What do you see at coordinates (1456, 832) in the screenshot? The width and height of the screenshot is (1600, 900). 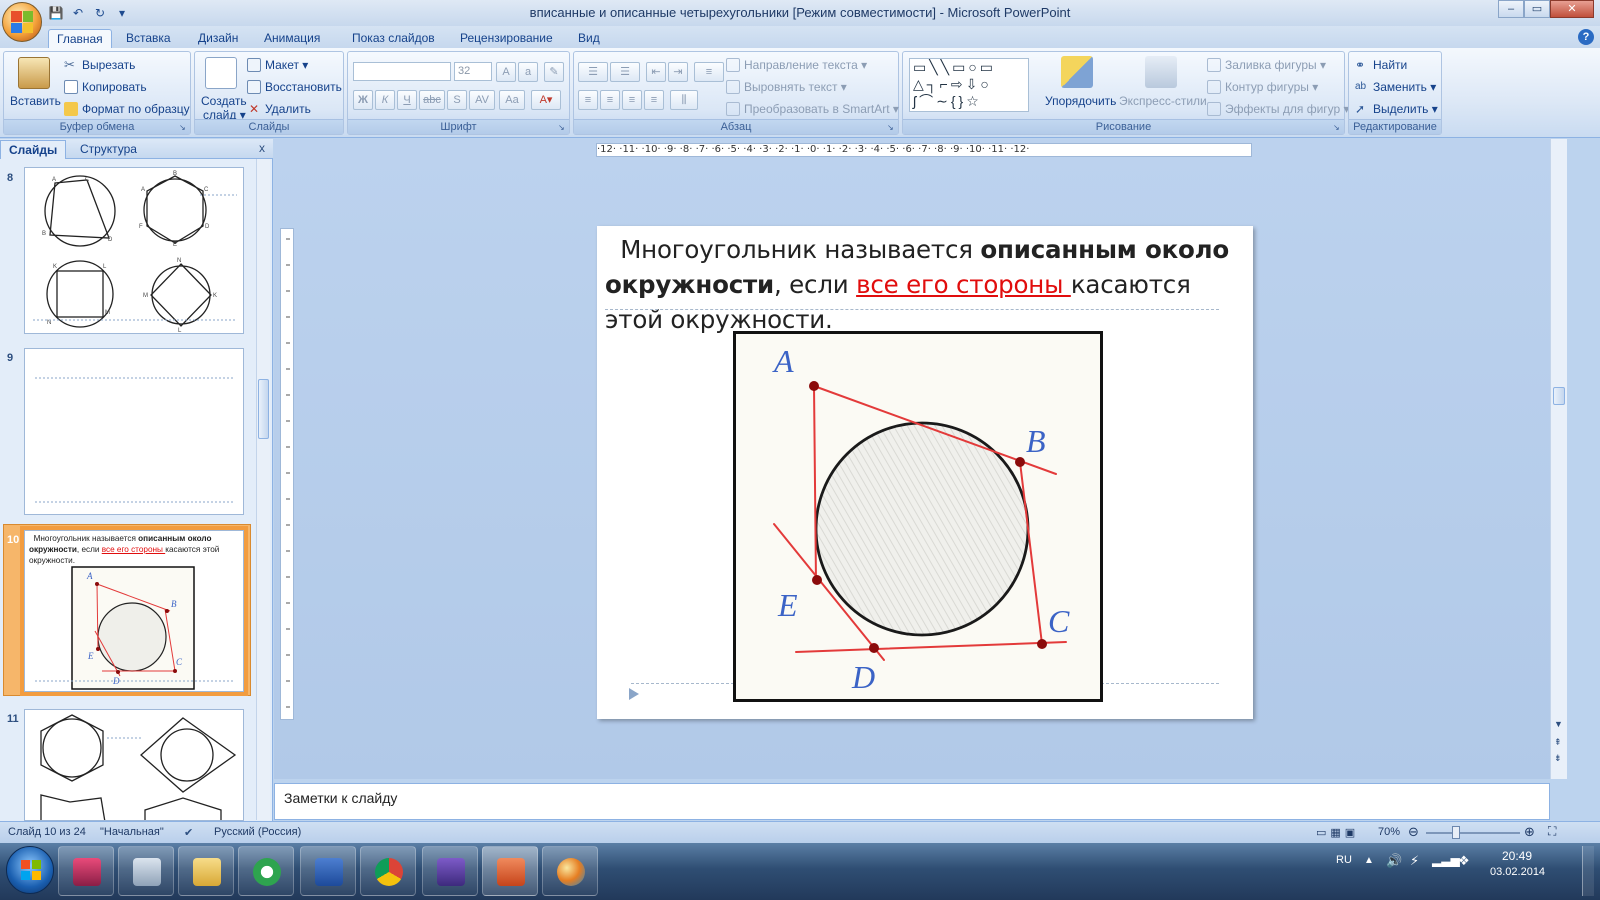 I see `zoom-slider-thumb` at bounding box center [1456, 832].